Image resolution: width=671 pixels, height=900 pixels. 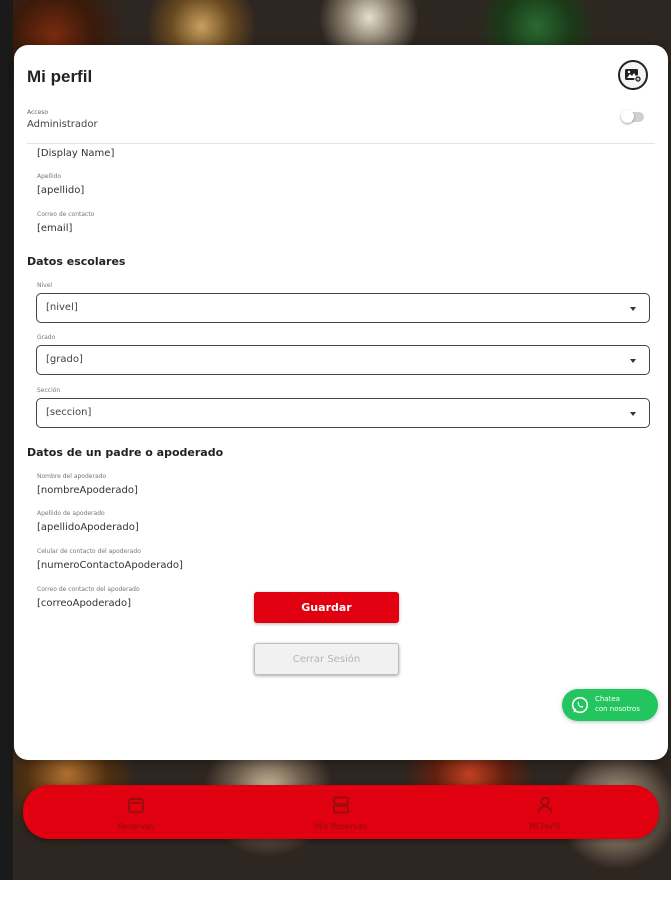 I want to click on guardian-section-title: Datos de un padre o apoderado, so click(x=125, y=452).